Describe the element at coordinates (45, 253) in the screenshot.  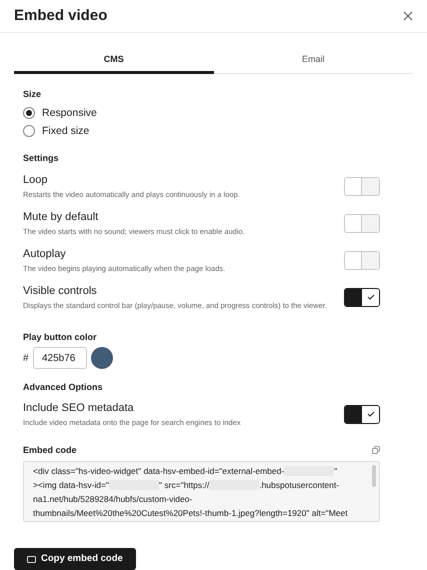
I see `setting-label: Autoplay` at that location.